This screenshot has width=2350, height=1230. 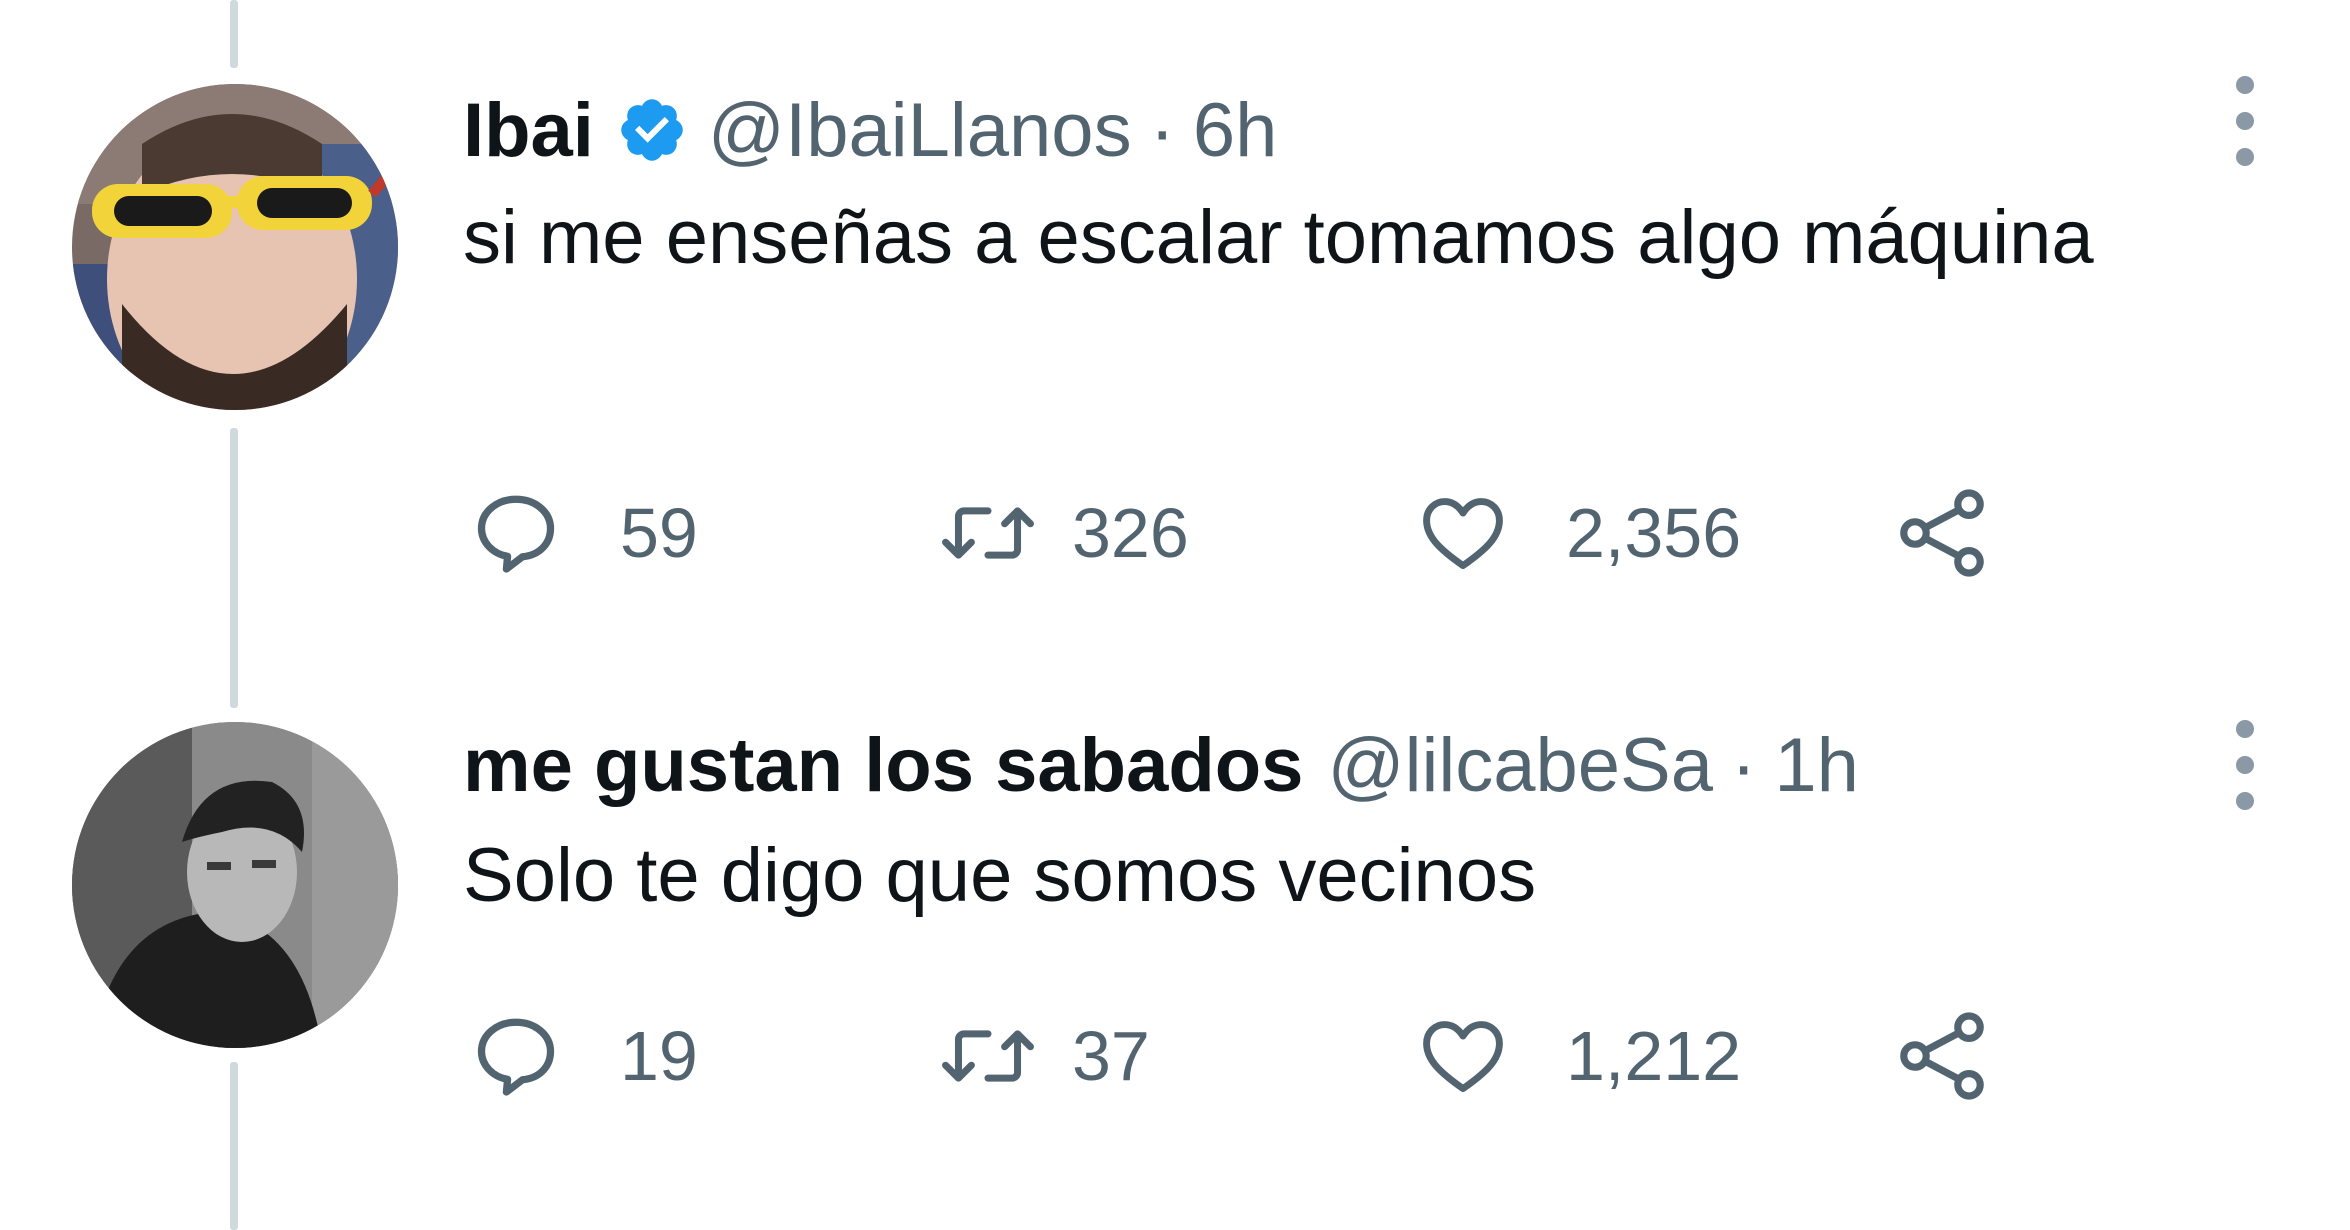 I want to click on retweet-button: 37, so click(x=1045, y=1056).